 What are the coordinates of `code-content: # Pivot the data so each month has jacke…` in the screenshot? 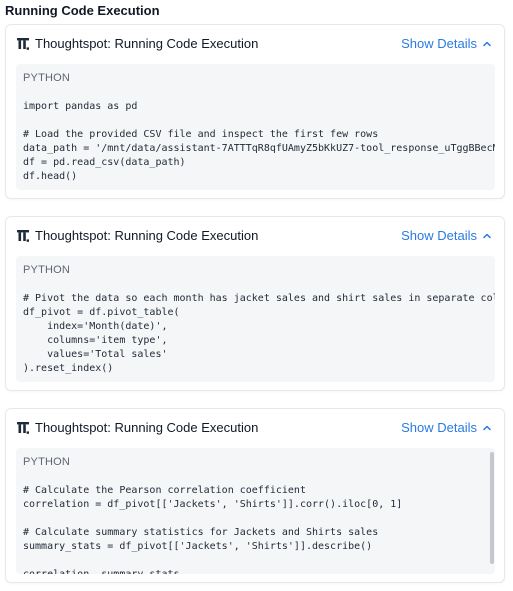 It's located at (259, 333).